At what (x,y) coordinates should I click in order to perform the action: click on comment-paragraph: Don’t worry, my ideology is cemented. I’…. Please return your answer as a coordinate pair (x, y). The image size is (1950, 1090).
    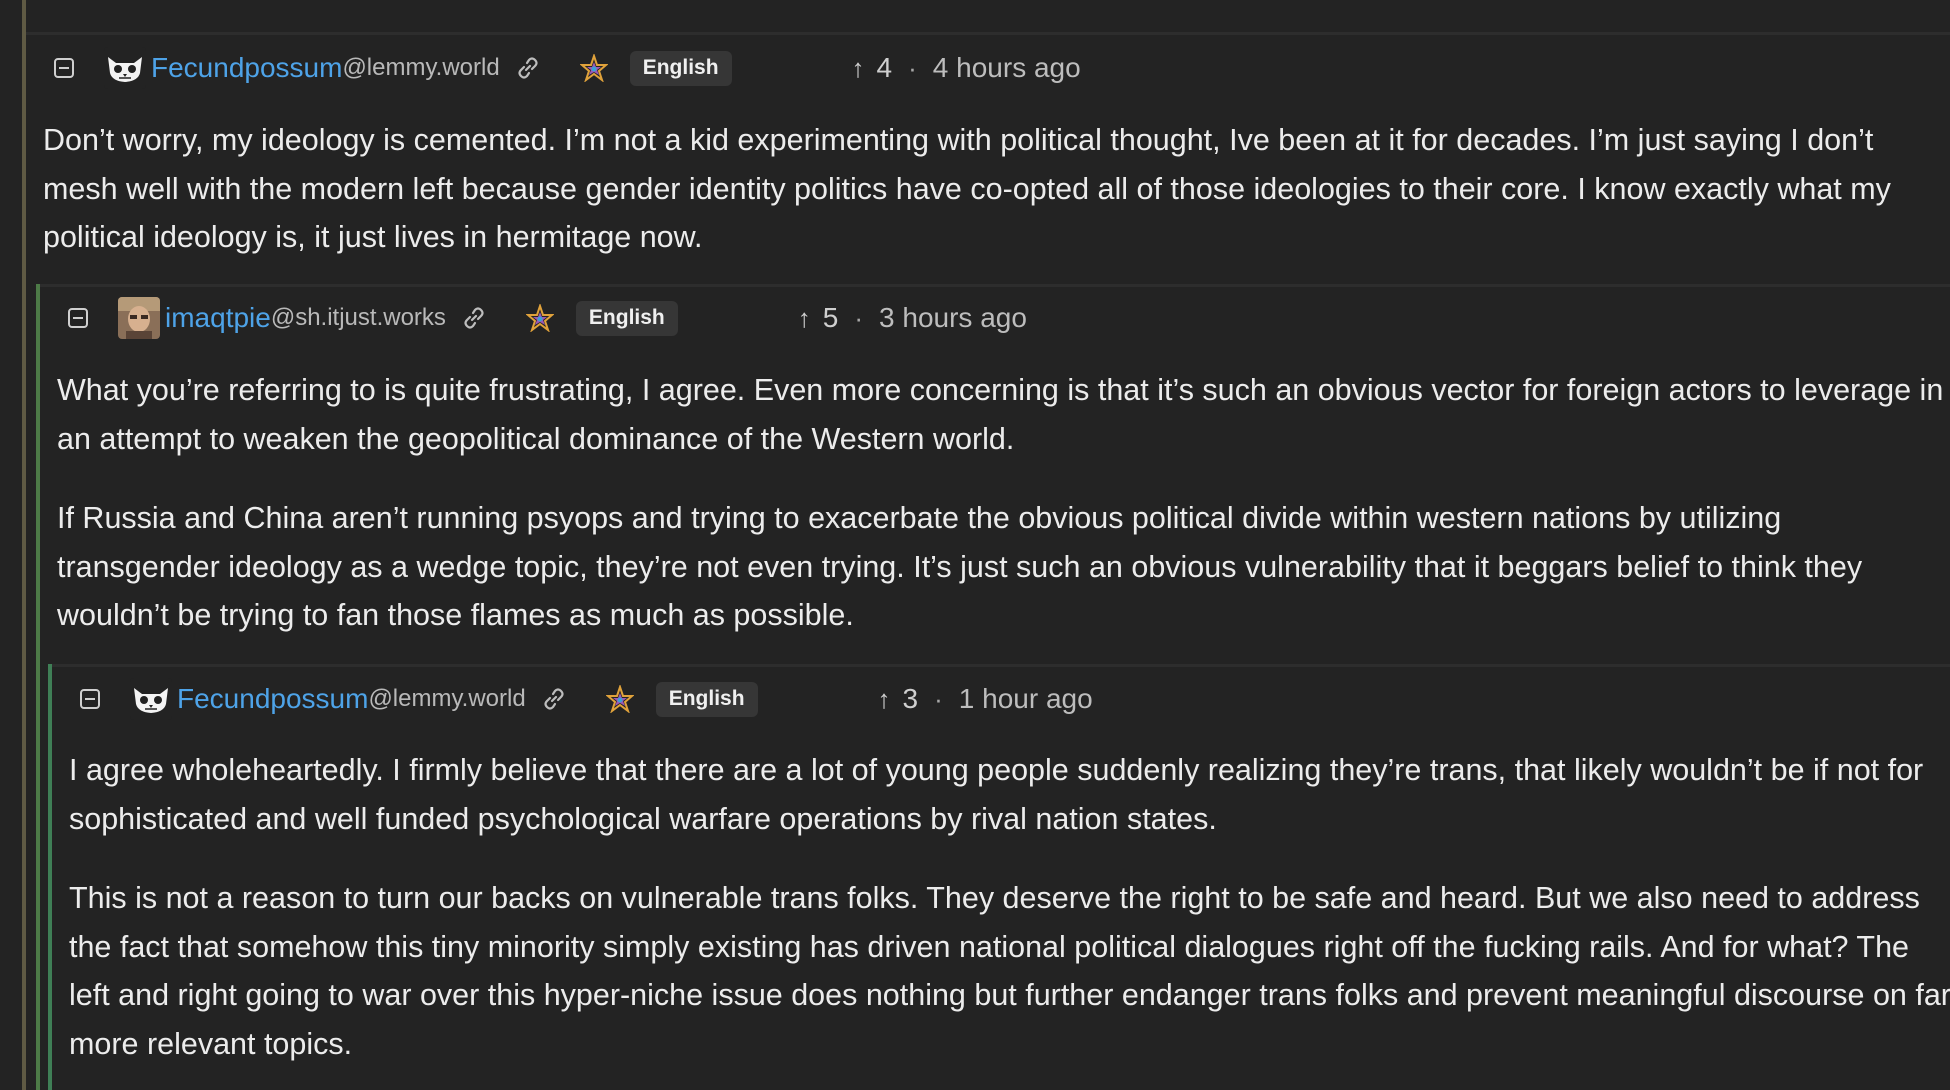
    Looking at the image, I should click on (967, 188).